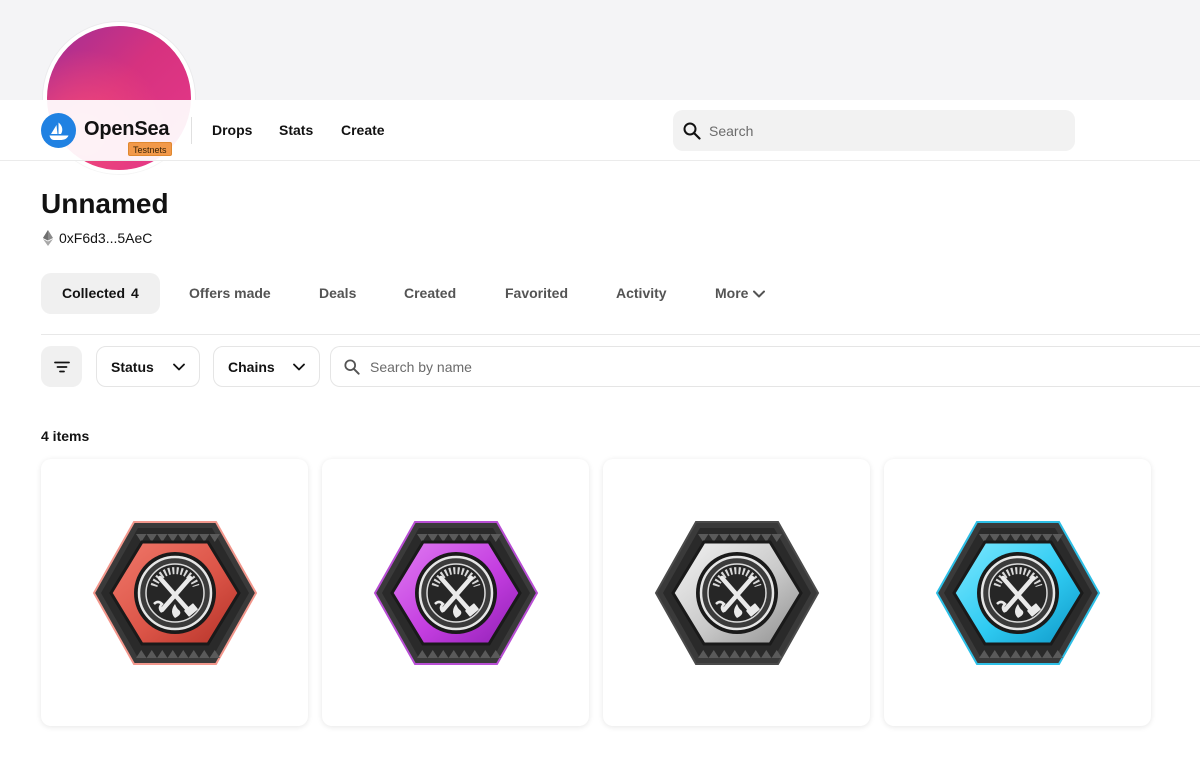 The image size is (1200, 773). Describe the element at coordinates (58, 130) in the screenshot. I see `opensea-logo-icon` at that location.